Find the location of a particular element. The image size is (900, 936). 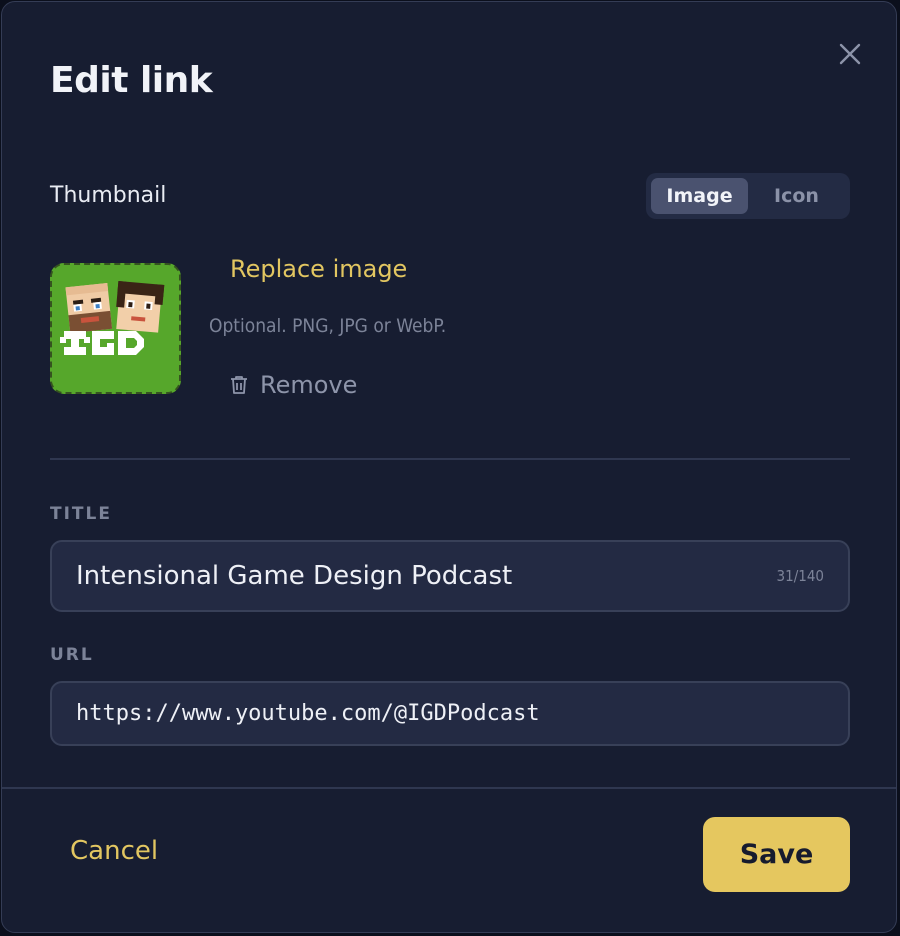

url-field is located at coordinates (450, 713).